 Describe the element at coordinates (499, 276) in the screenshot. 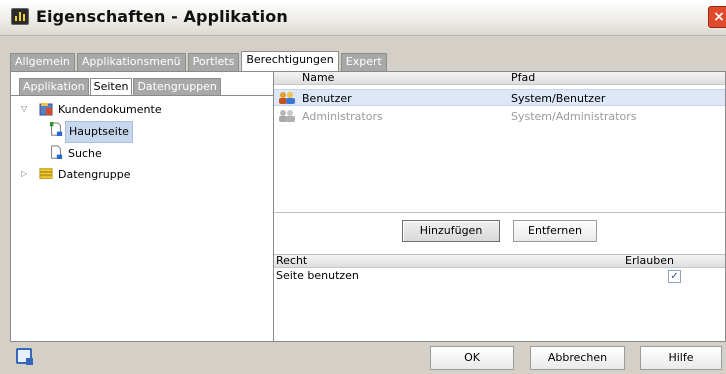

I see `right-row-seite-benutzen: Seite benutzen ✓` at that location.